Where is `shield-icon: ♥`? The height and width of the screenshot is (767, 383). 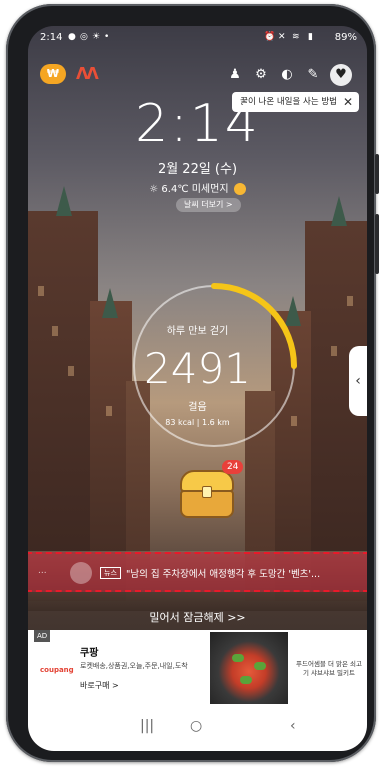
shield-icon: ♥ is located at coordinates (341, 75).